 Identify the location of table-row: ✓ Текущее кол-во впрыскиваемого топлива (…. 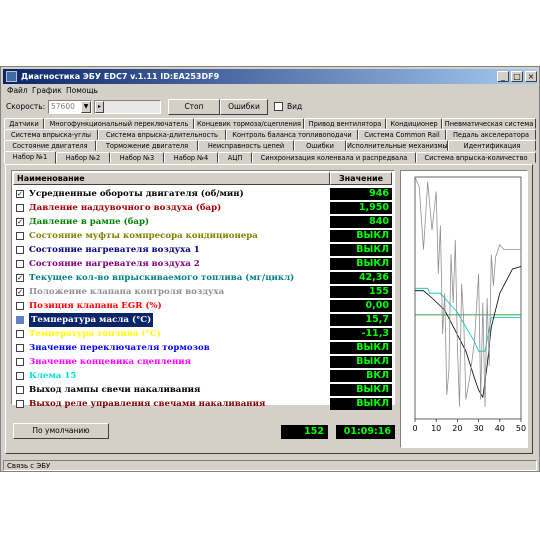
(203, 278).